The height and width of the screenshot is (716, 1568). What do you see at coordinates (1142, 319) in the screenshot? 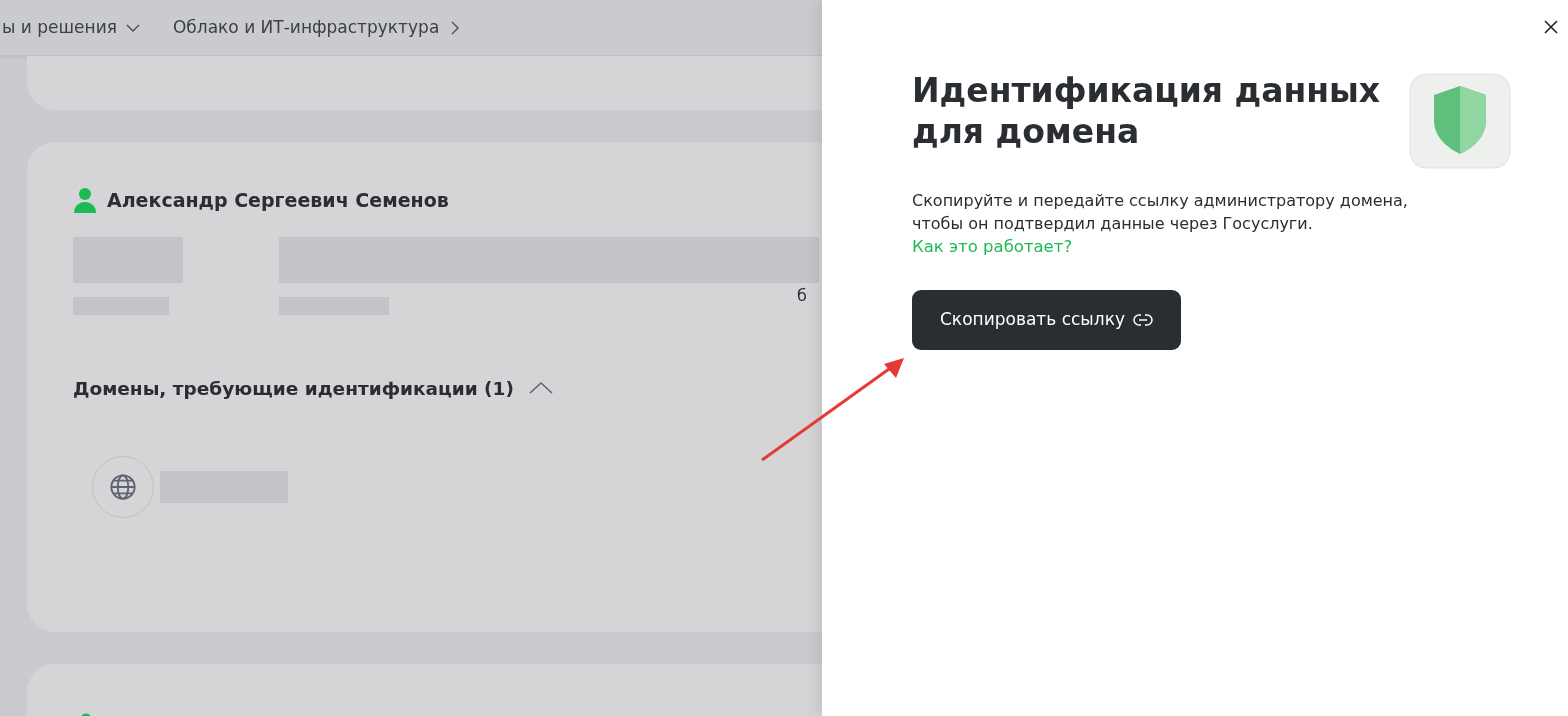
I see `link-icon` at bounding box center [1142, 319].